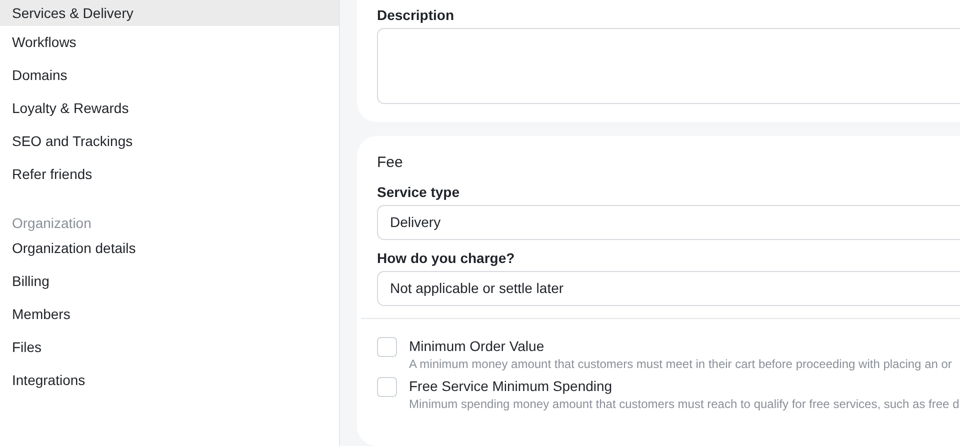 Image resolution: width=960 pixels, height=446 pixels. Describe the element at coordinates (684, 404) in the screenshot. I see `option-hint: Minimum spending money amount that customers must reach to qualify for free services, such as free d` at that location.